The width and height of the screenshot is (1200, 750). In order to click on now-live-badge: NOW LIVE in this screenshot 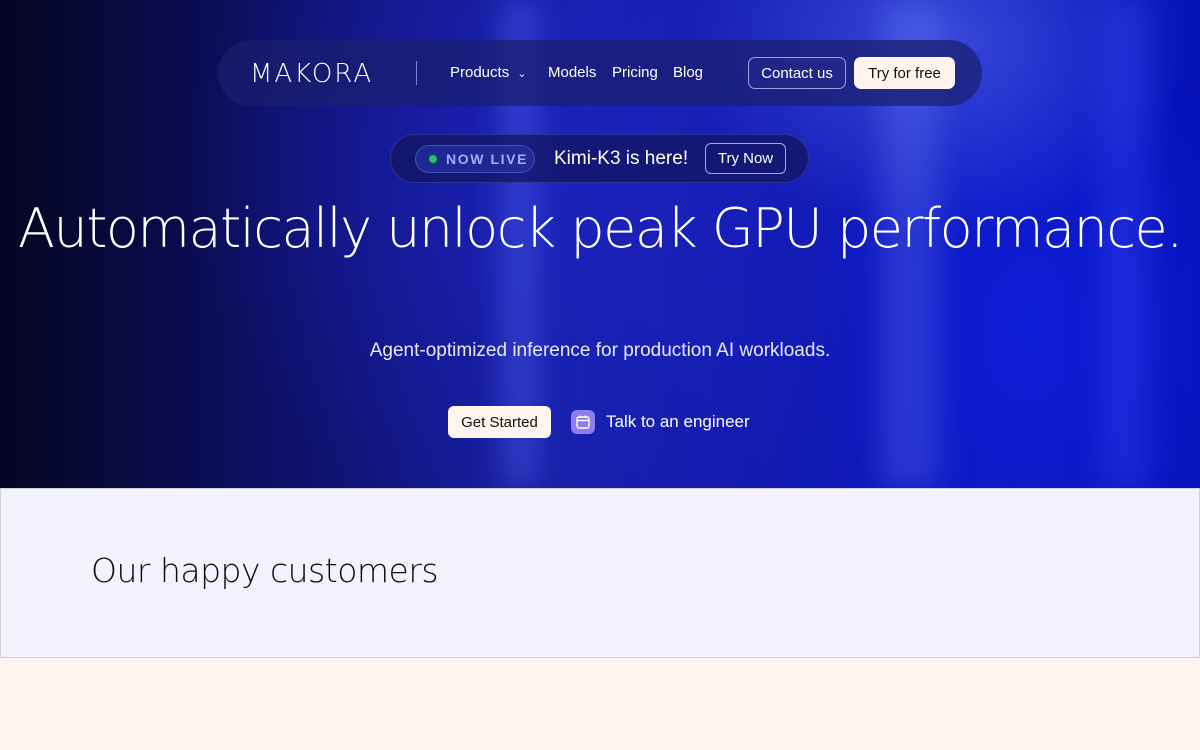, I will do `click(475, 159)`.